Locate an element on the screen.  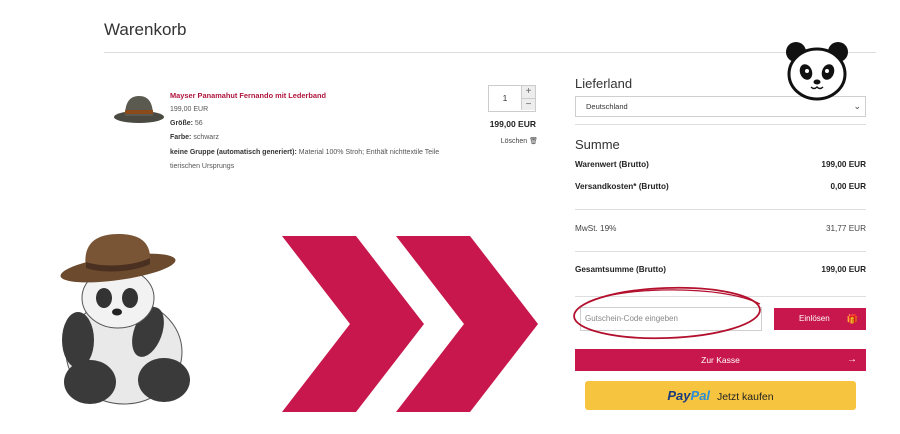
paypal-logo-part2: Pal is located at coordinates (700, 395).